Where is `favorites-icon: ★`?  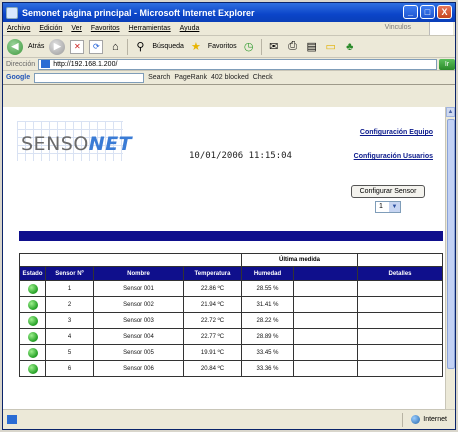 favorites-icon: ★ is located at coordinates (196, 47).